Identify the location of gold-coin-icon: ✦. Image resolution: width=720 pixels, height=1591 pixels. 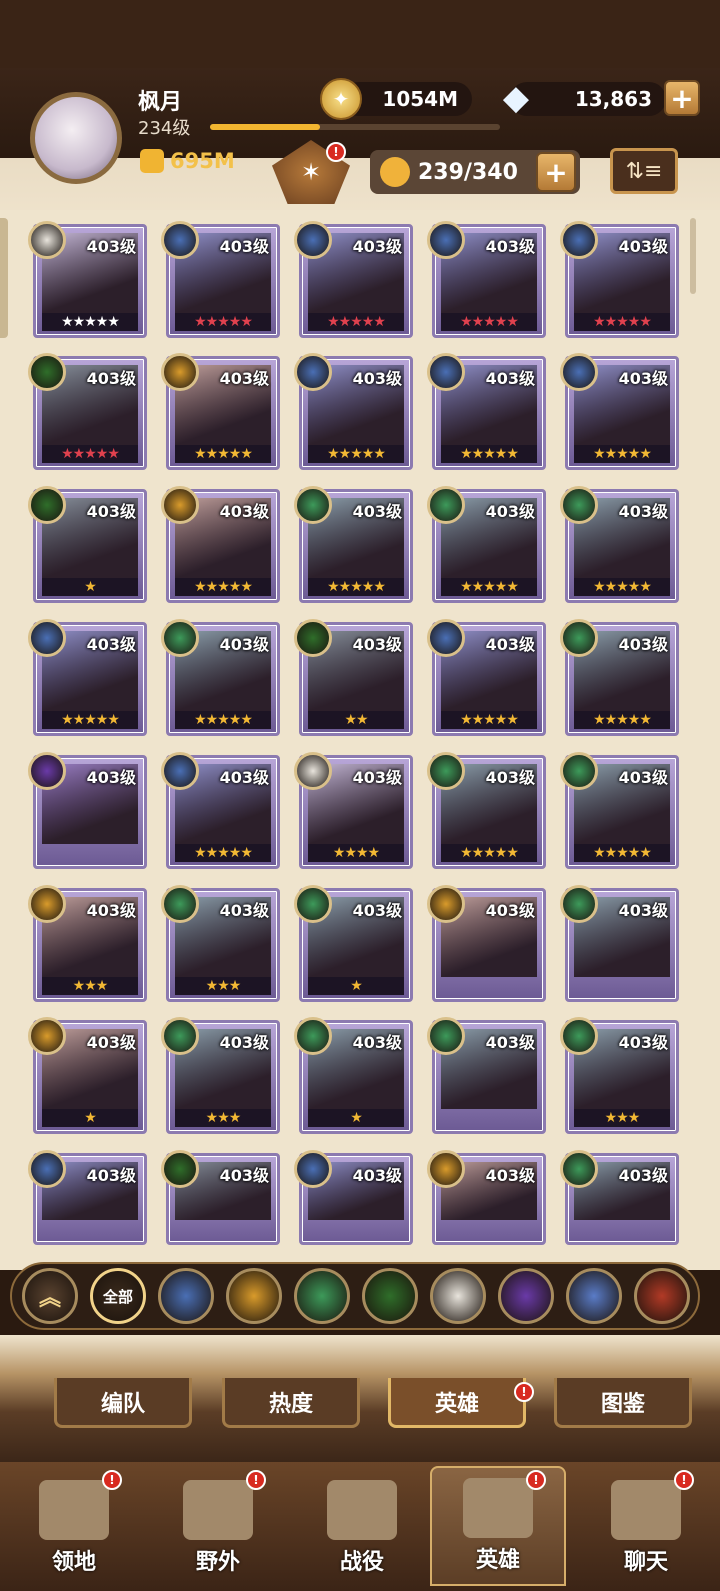
(341, 99).